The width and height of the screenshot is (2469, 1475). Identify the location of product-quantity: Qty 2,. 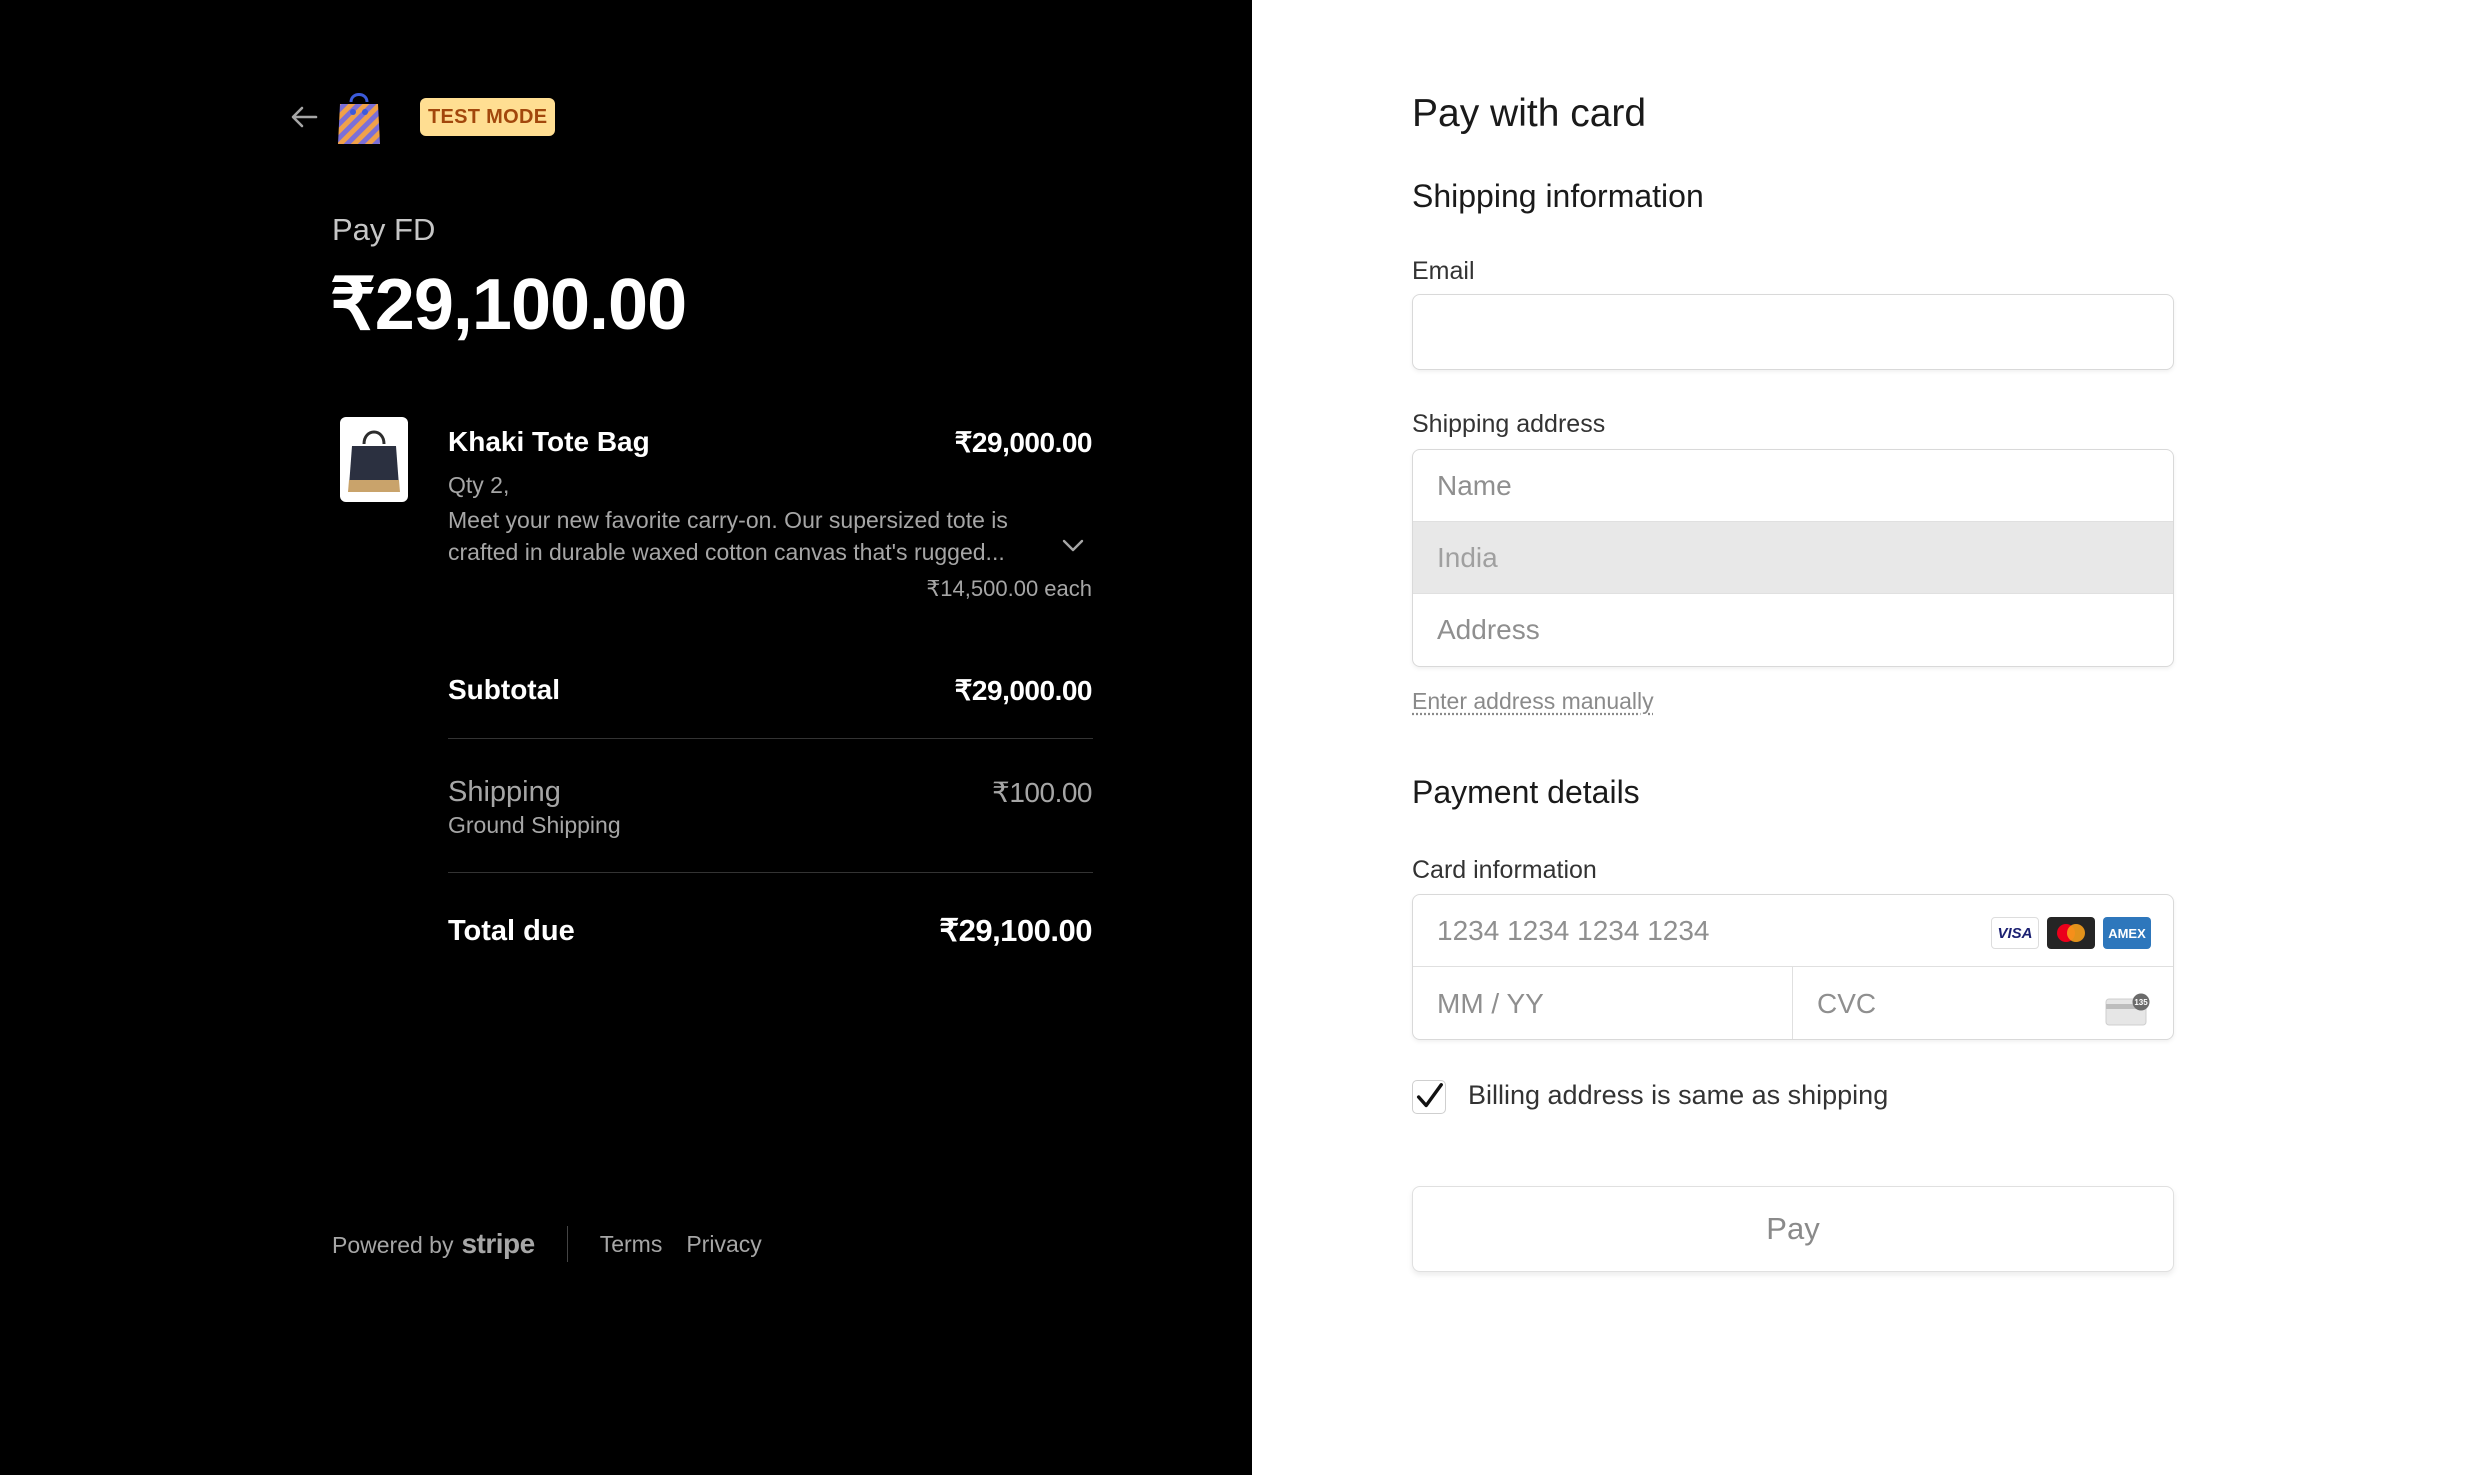
(479, 485).